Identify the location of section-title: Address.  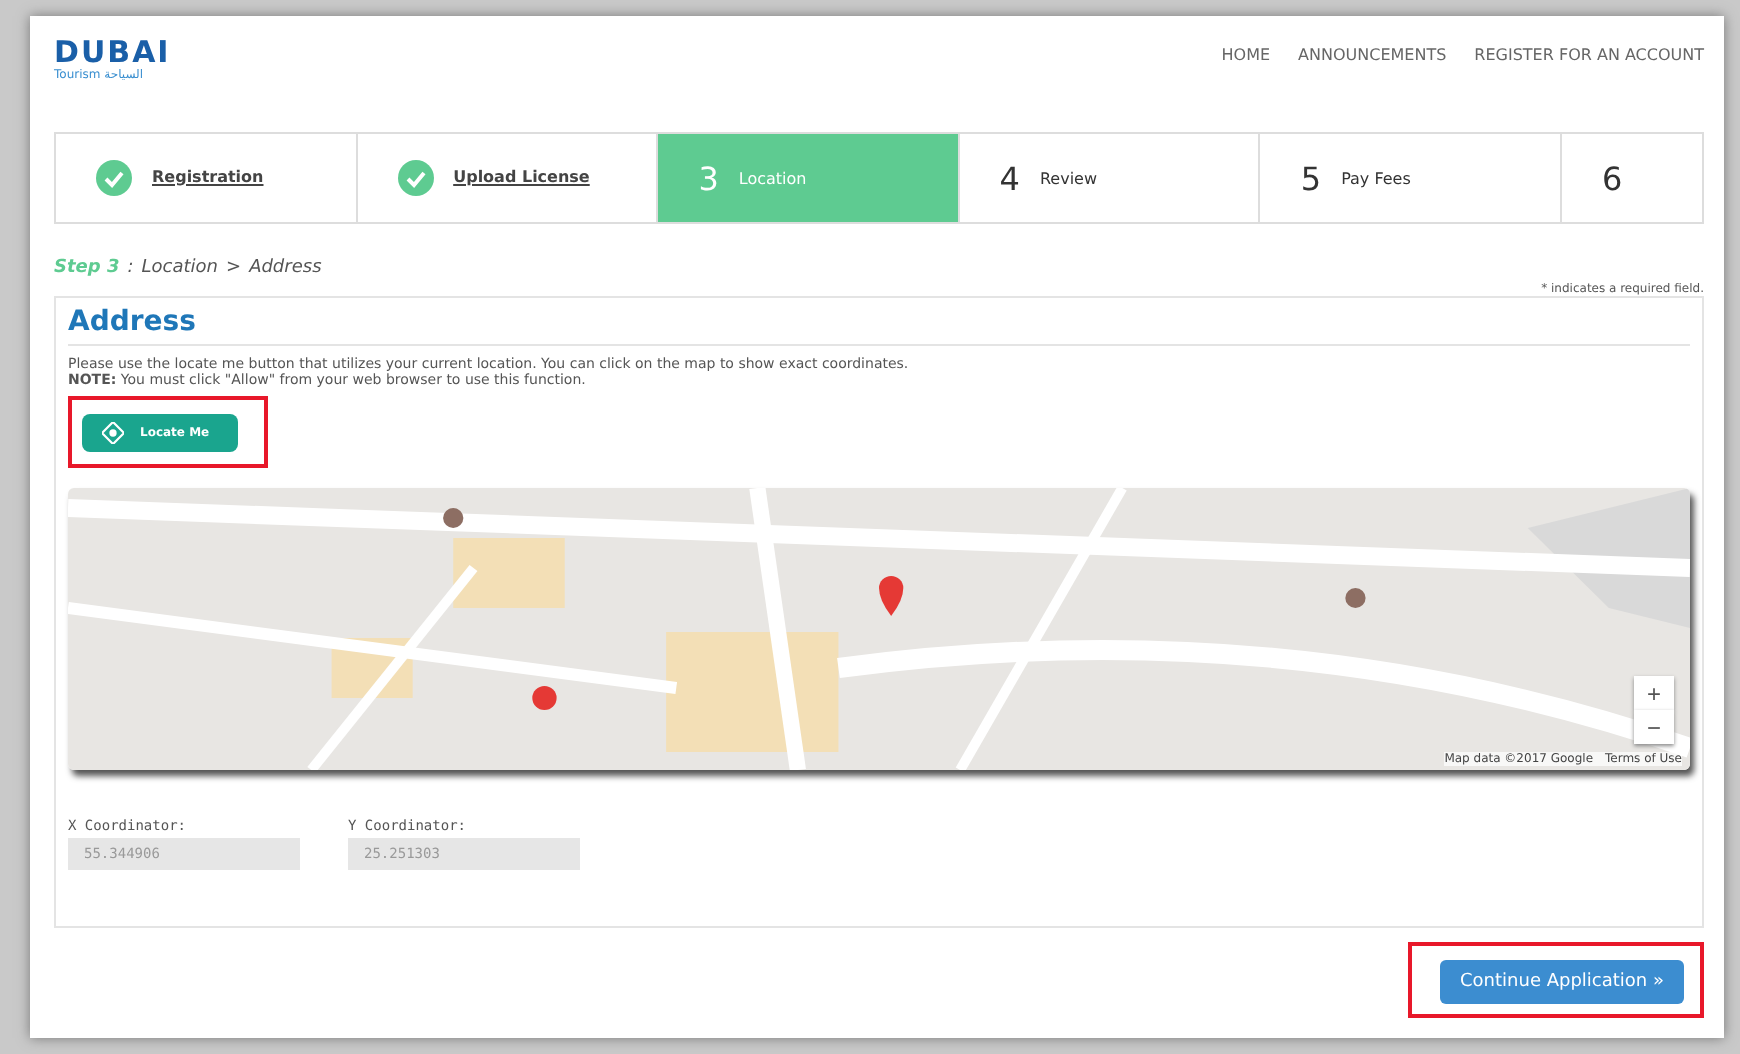
(879, 326).